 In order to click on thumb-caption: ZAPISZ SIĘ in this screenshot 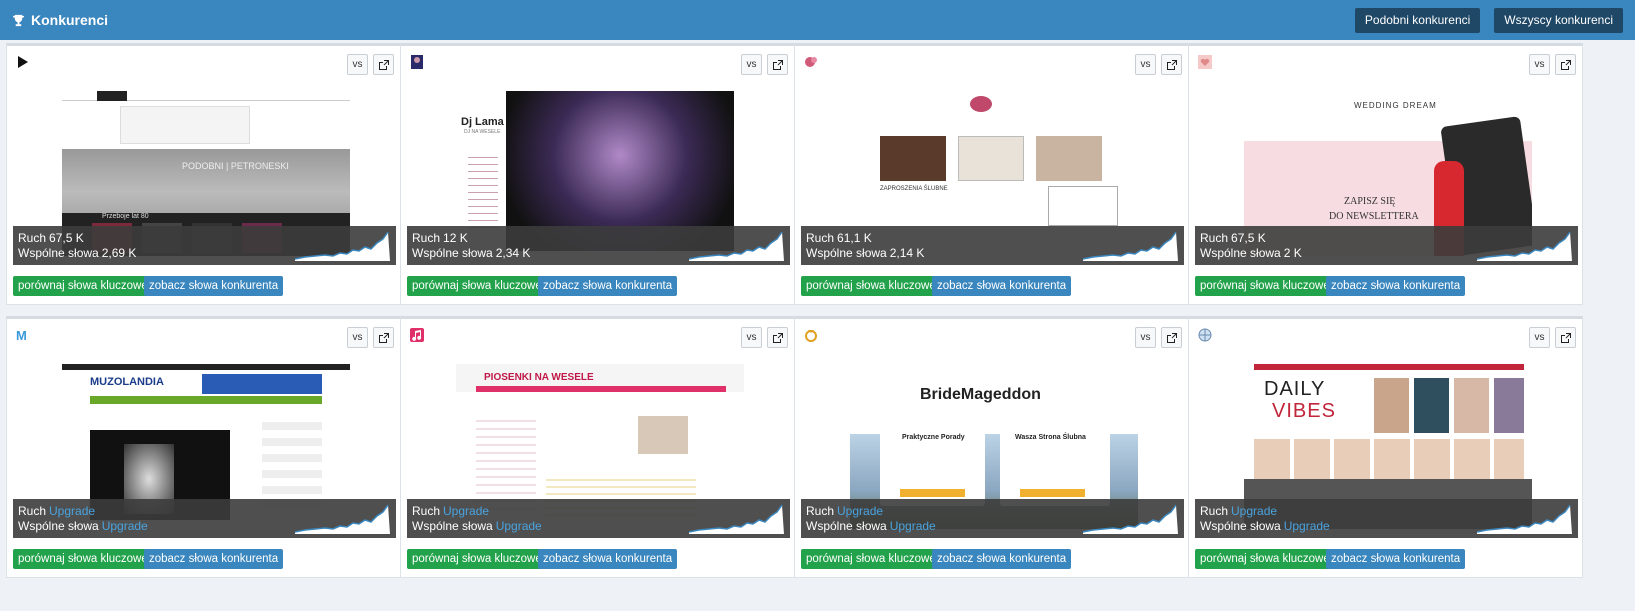, I will do `click(1370, 201)`.